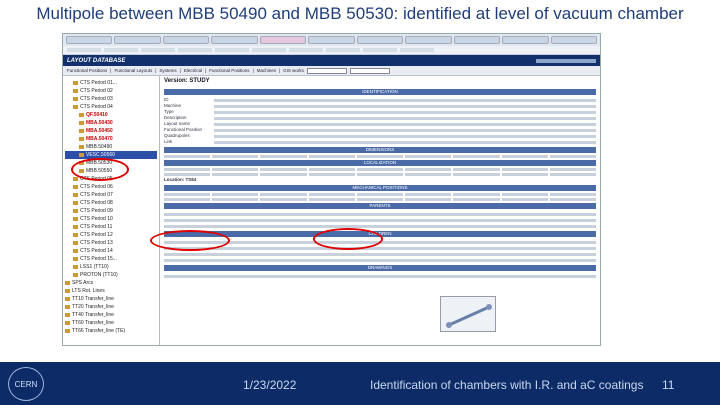 The image size is (720, 405). Describe the element at coordinates (93, 323) in the screenshot. I see `tree-item-label: TT60 Transfer_line` at that location.